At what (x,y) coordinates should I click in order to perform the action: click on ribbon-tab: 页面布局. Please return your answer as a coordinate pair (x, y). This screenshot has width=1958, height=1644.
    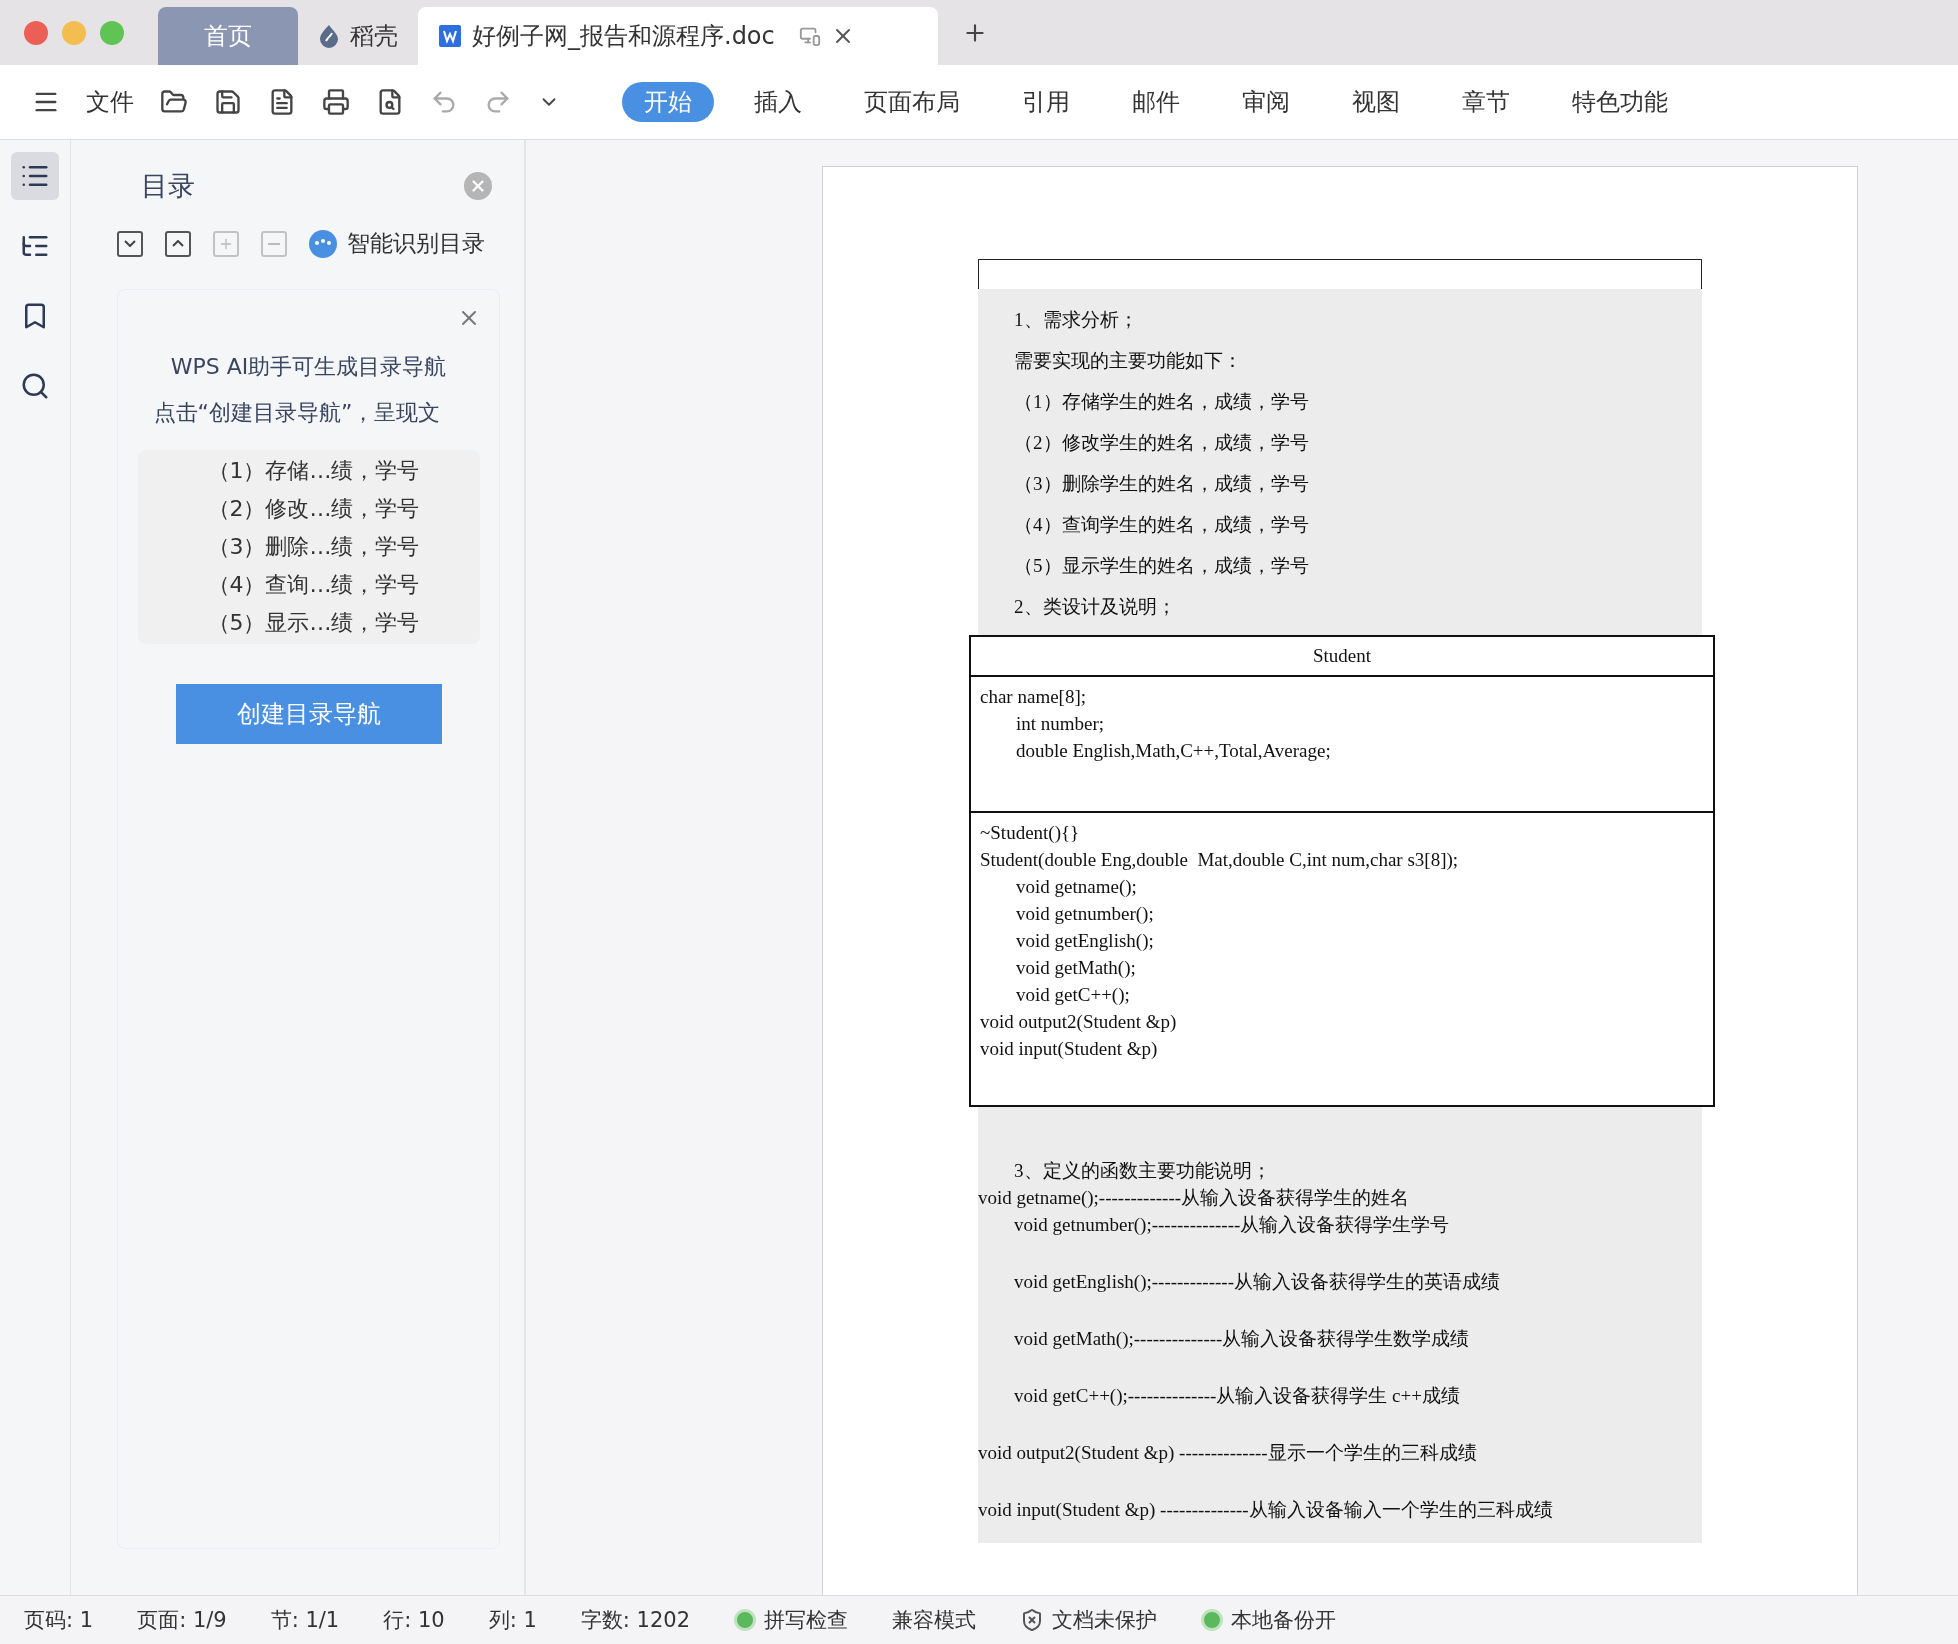
    Looking at the image, I should click on (912, 102).